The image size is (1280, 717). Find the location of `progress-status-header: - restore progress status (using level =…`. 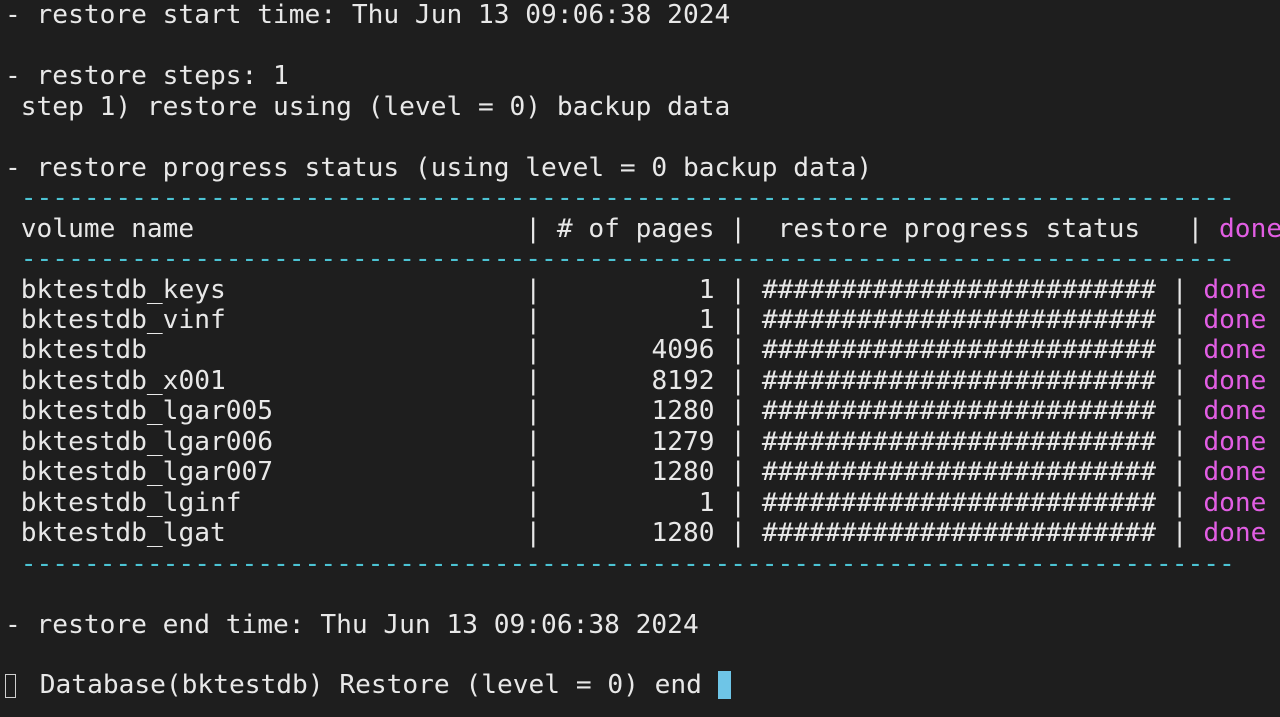

progress-status-header: - restore progress status (using level =… is located at coordinates (439, 167).